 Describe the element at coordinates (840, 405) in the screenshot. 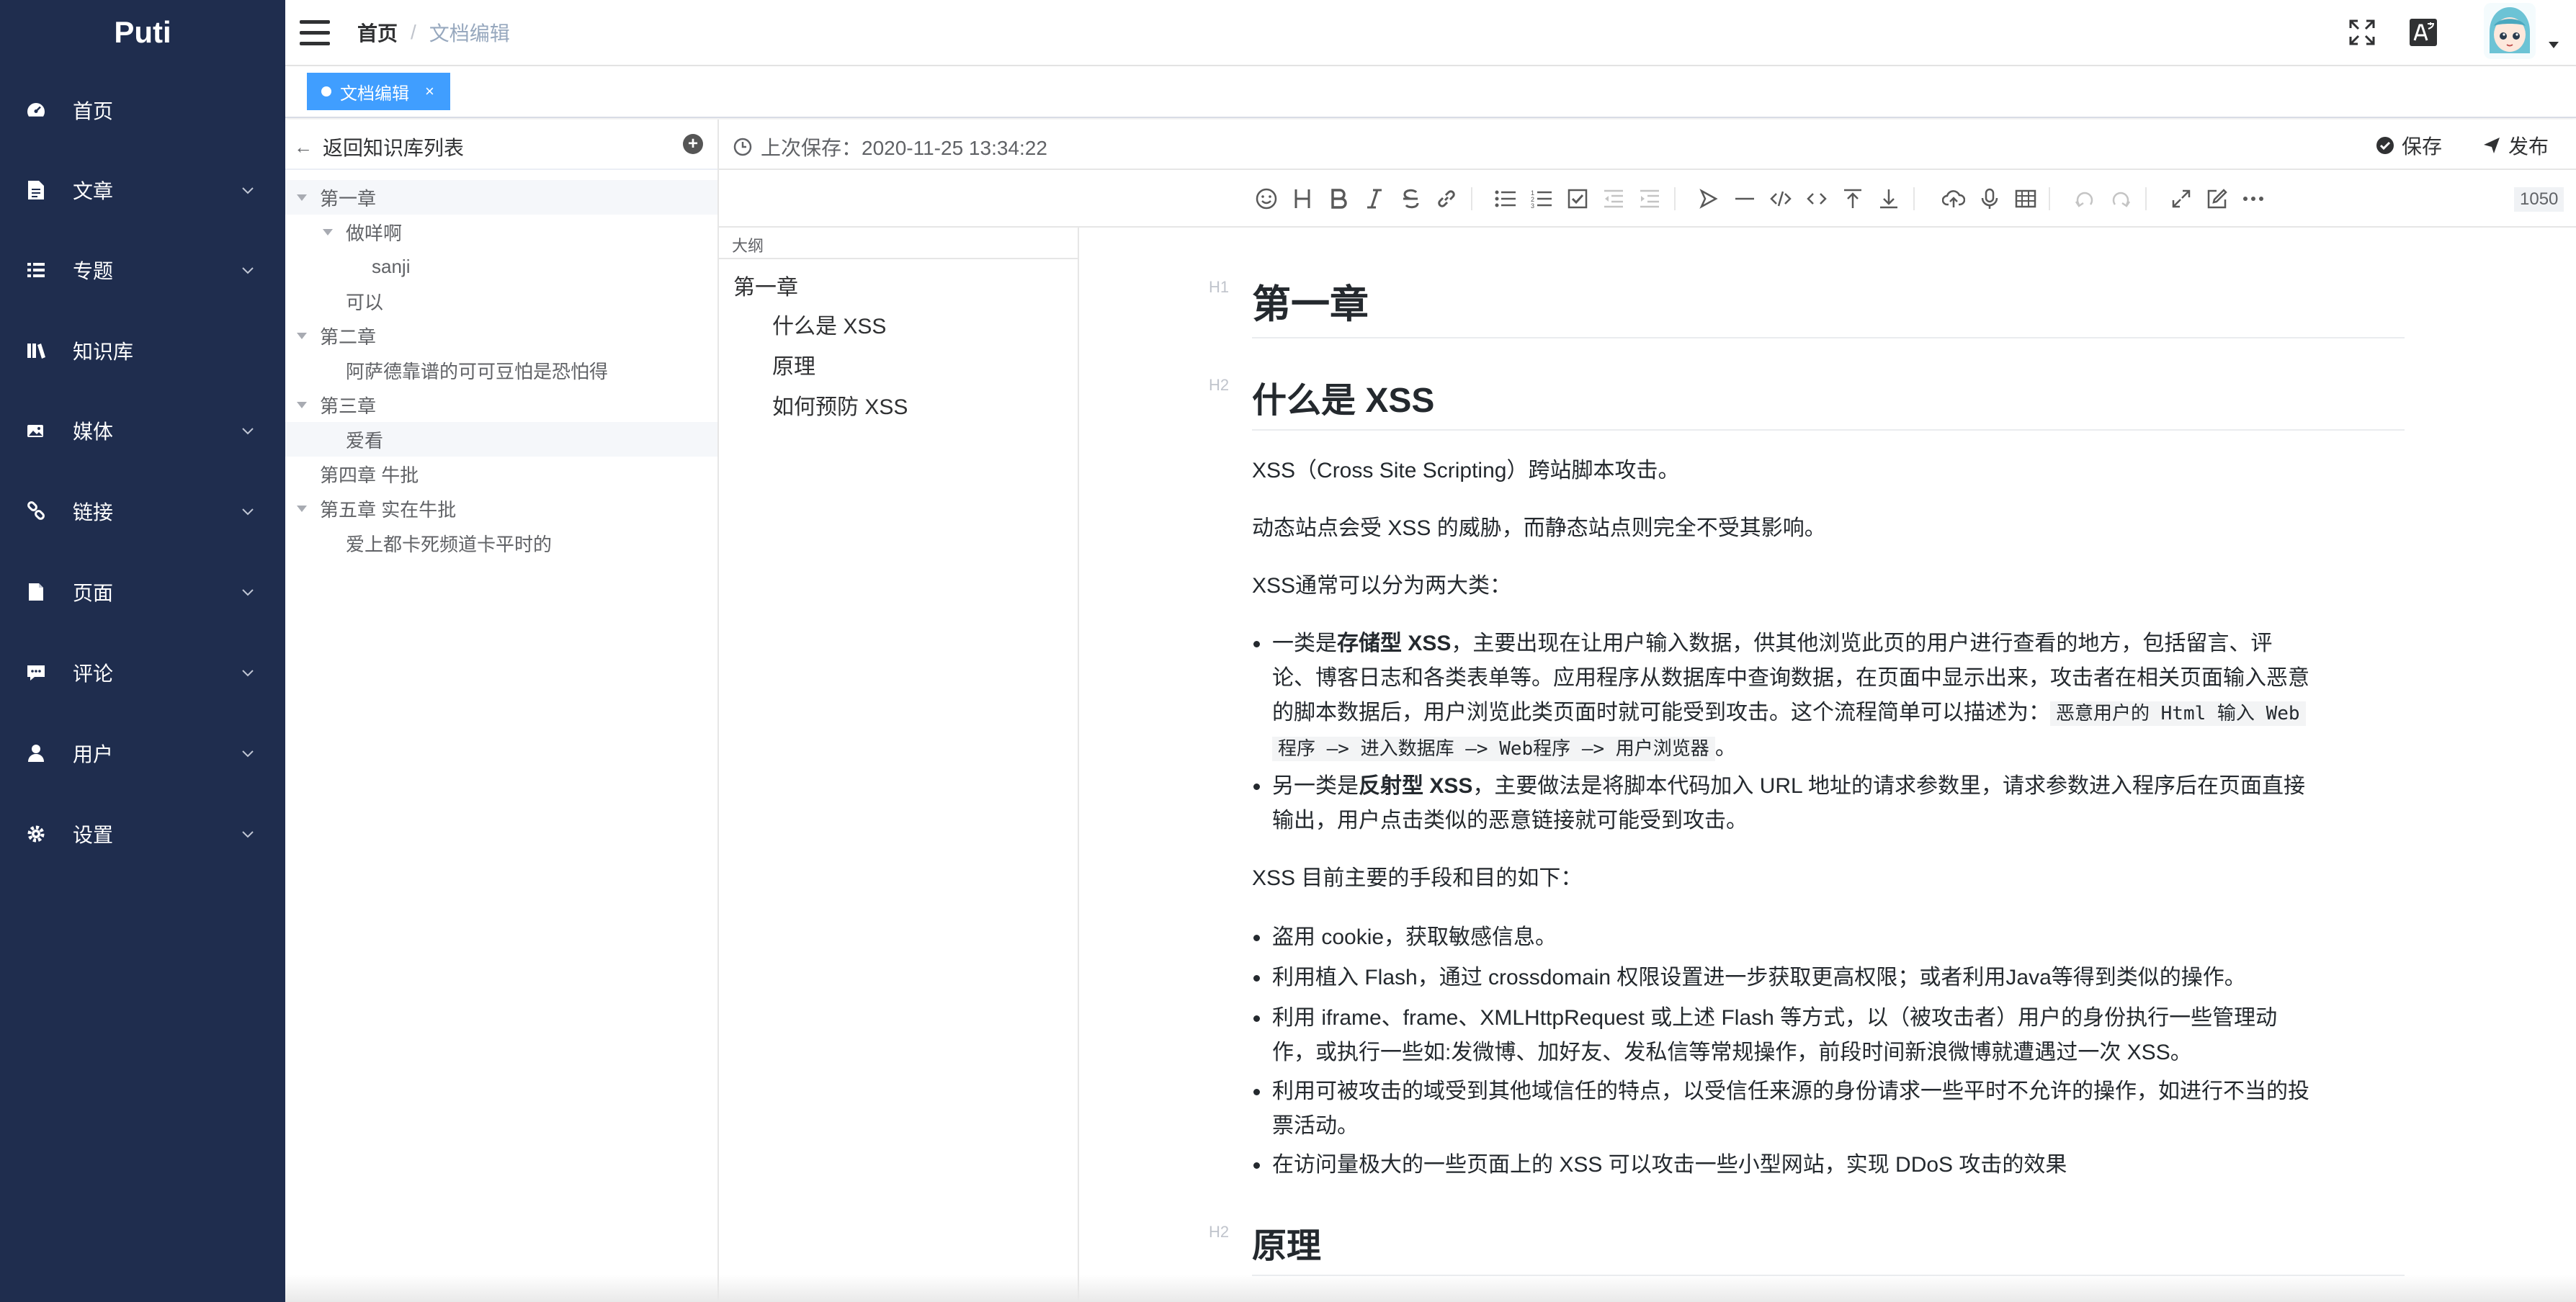

I see `outline-item: 如何预防 XSS` at that location.